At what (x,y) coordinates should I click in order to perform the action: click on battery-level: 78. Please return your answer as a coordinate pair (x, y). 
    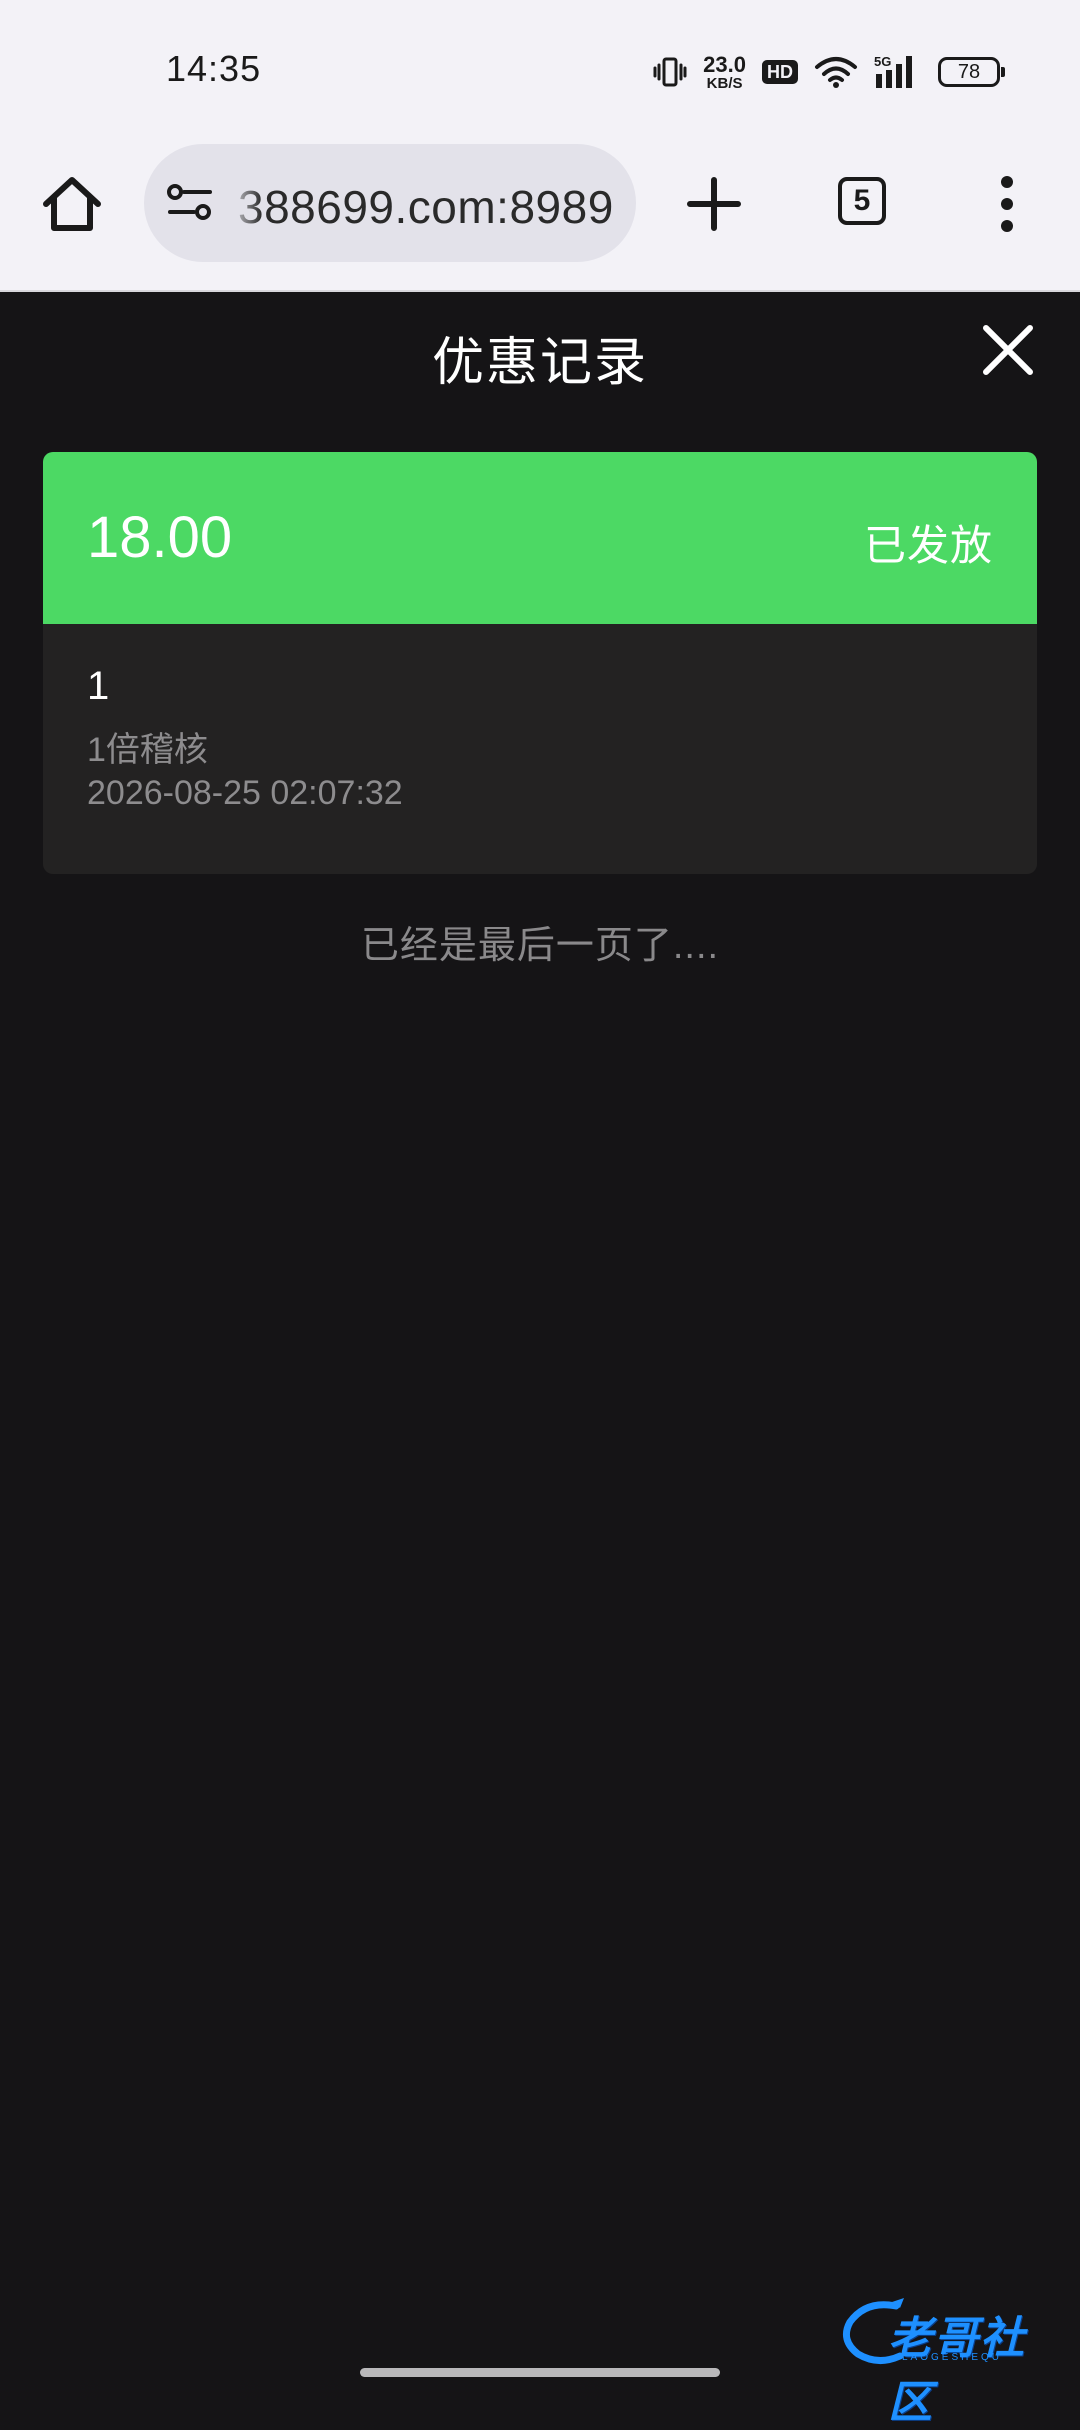
    Looking at the image, I should click on (969, 71).